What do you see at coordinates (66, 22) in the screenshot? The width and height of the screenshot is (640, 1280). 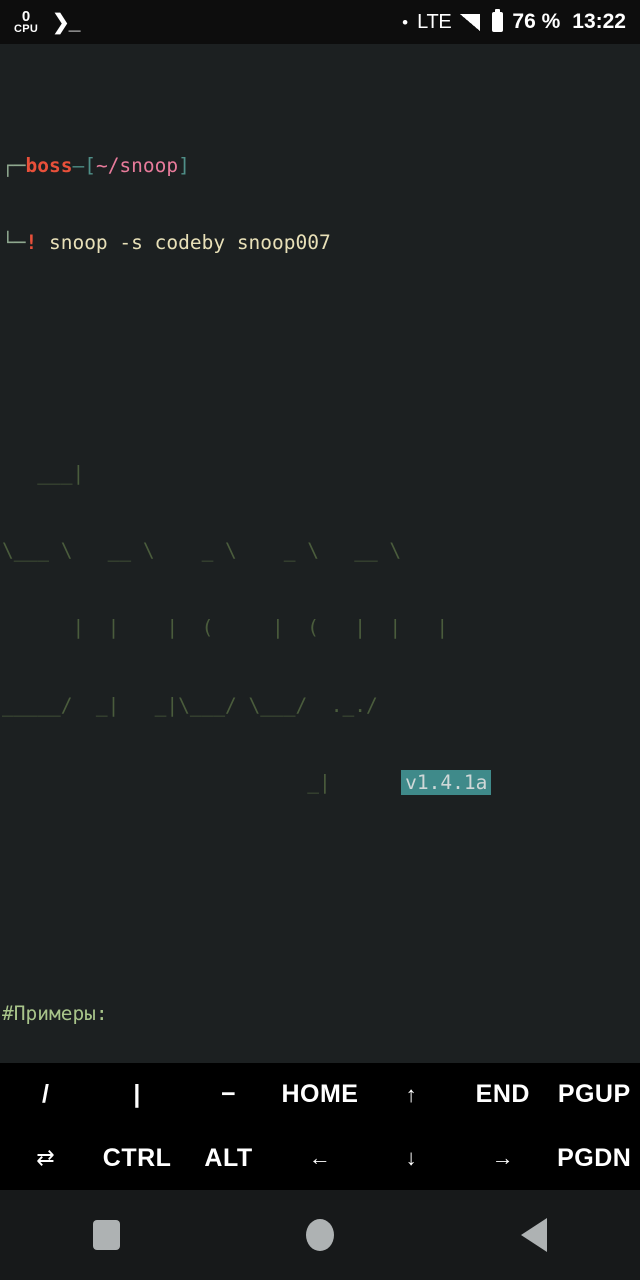 I see `termux-notification-icon: ❯_` at bounding box center [66, 22].